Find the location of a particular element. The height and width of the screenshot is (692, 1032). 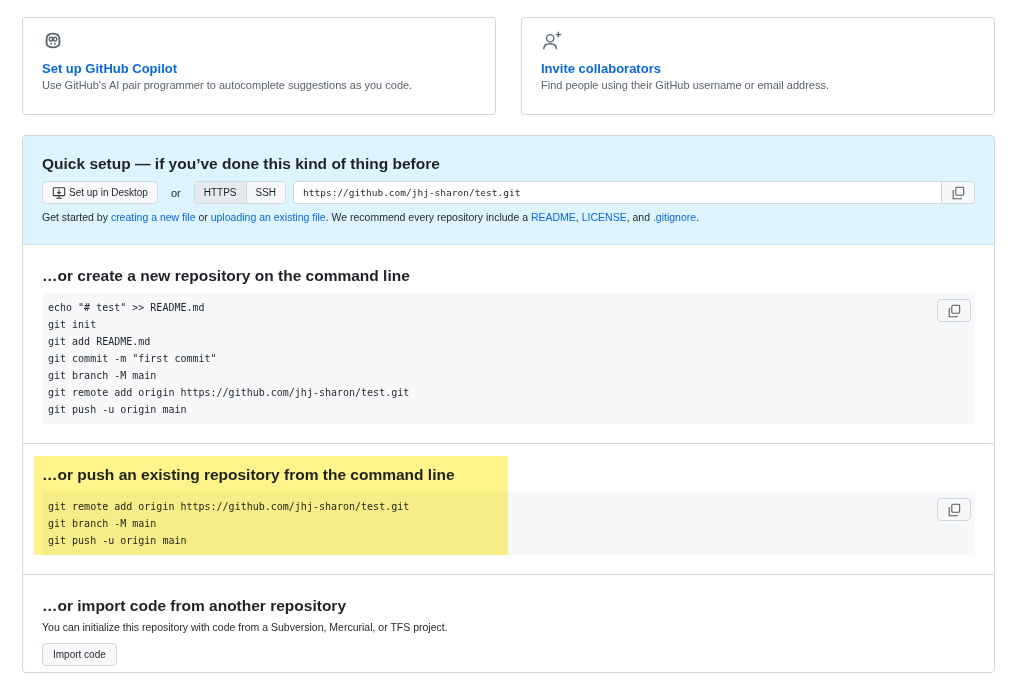

section-heading: Quick setup — if you’ve done this kind of thing before is located at coordinates (241, 164).